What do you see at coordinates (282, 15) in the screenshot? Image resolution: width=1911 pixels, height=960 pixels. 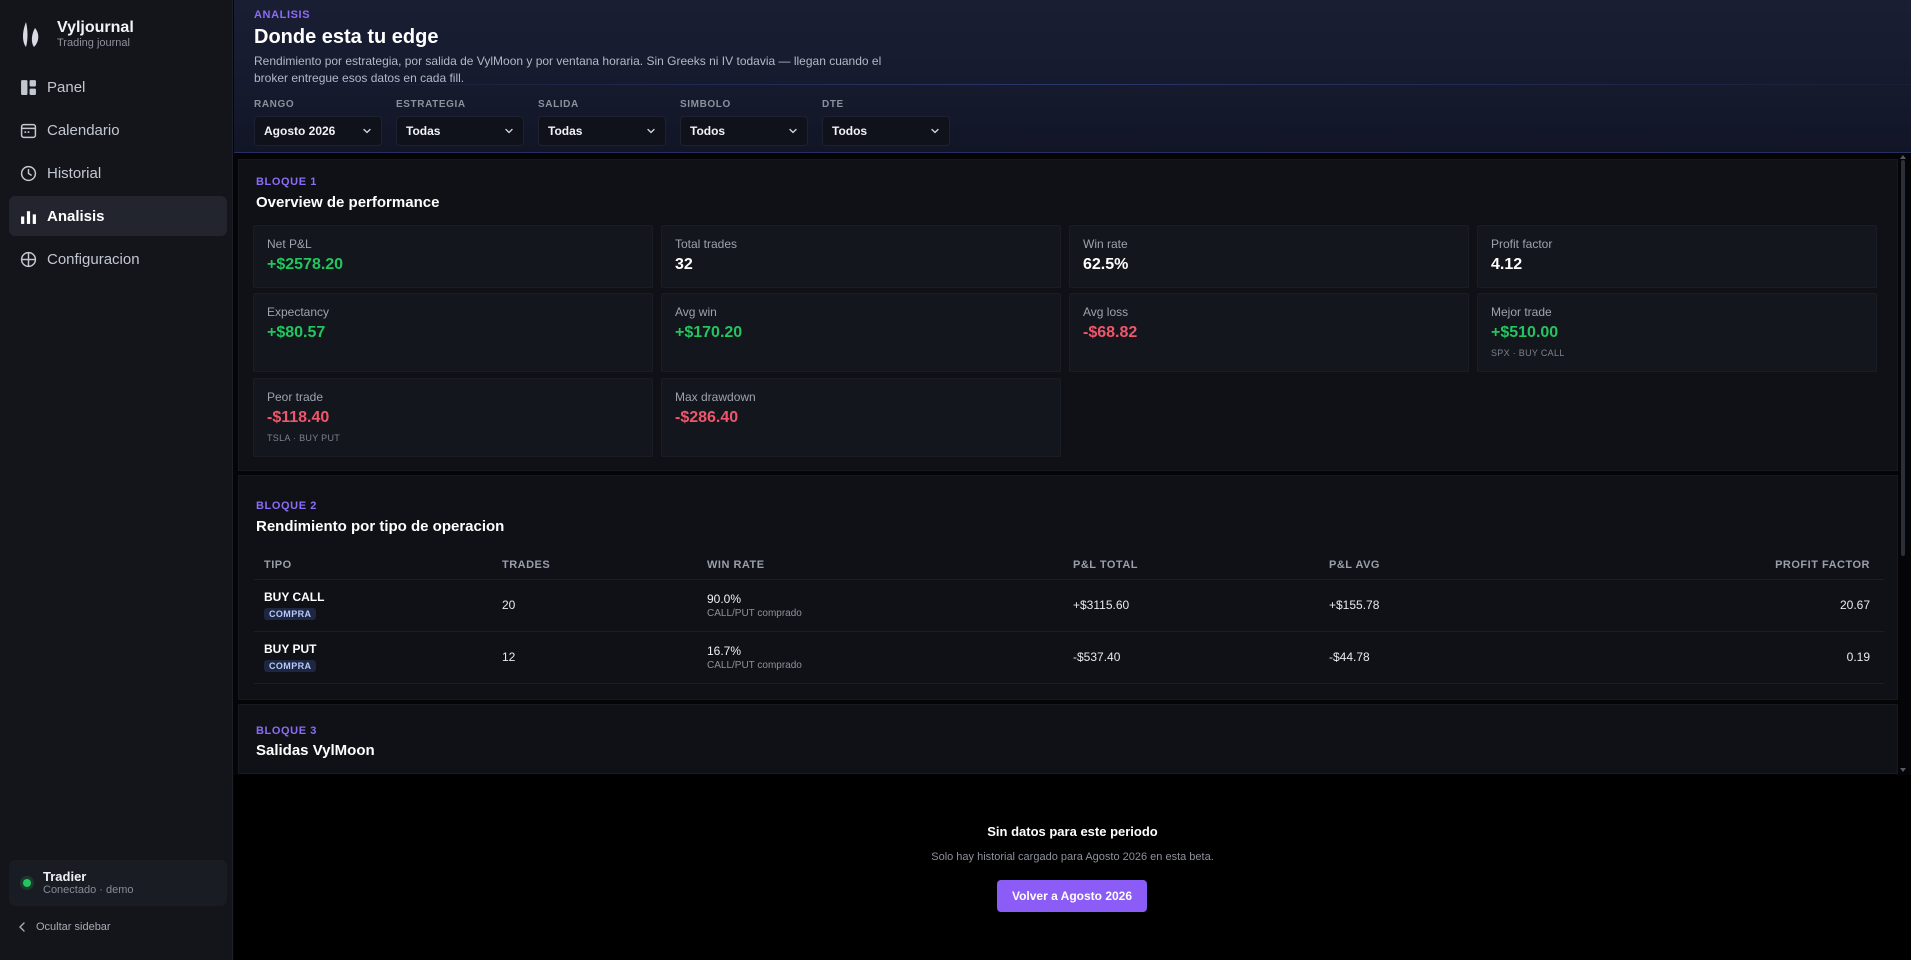 I see `page-eyebrow: ANALISIS` at bounding box center [282, 15].